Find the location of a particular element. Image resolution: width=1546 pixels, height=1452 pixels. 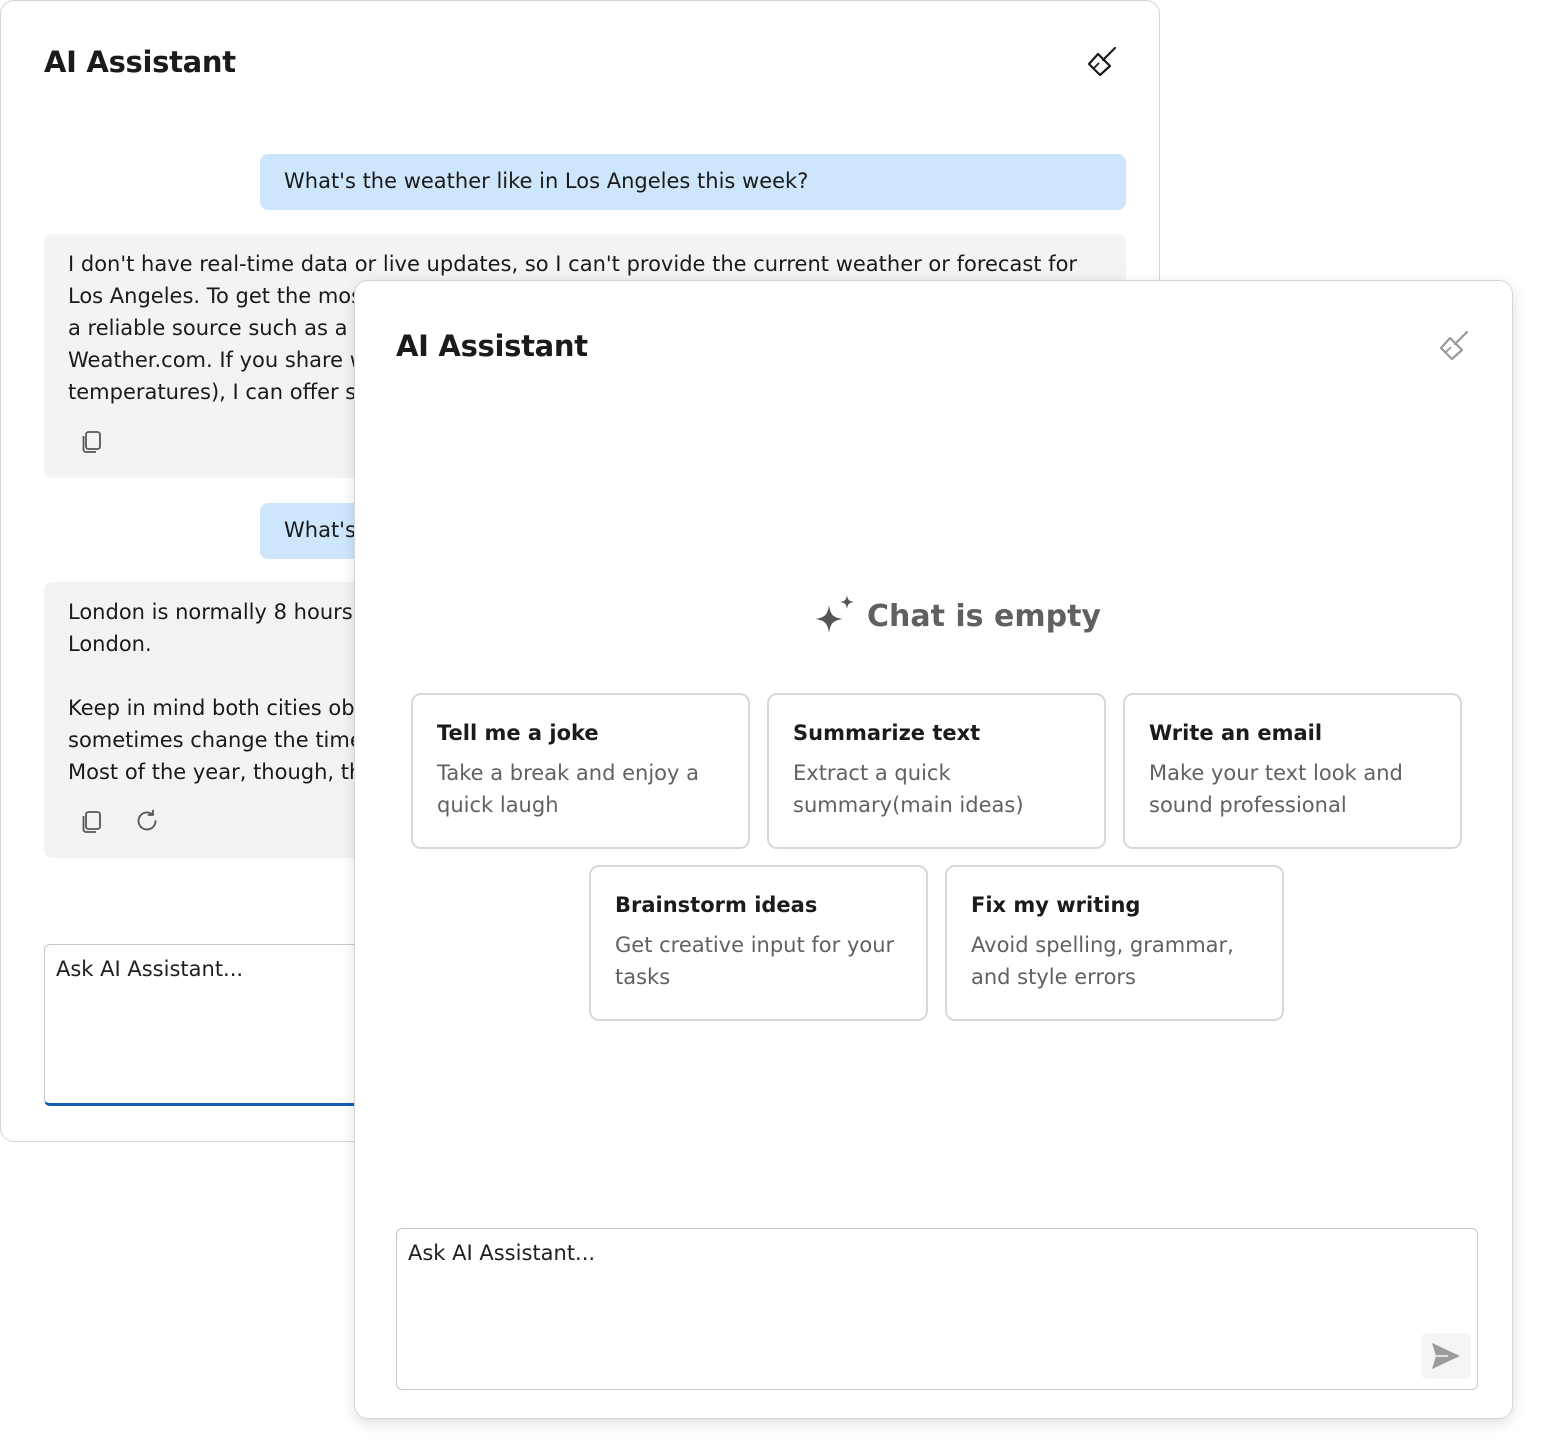

sparkle-icon is located at coordinates (834, 614).